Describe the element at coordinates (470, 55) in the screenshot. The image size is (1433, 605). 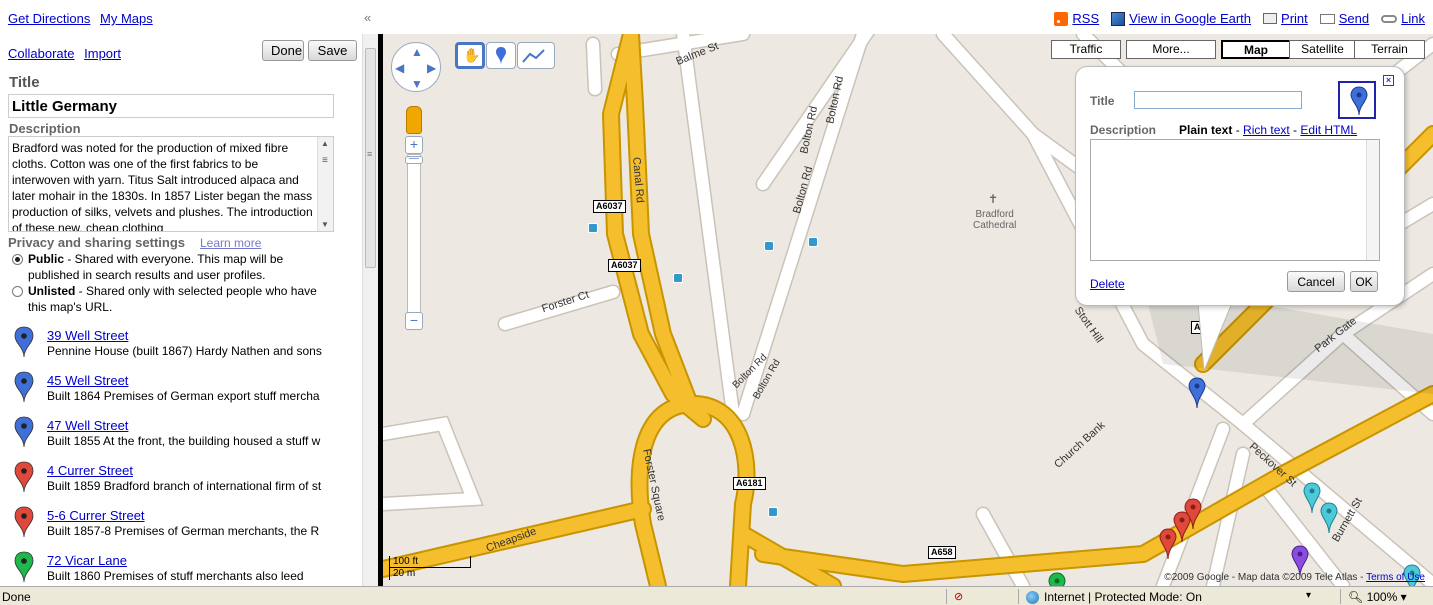
I see `hand-tool-button: ✋` at that location.